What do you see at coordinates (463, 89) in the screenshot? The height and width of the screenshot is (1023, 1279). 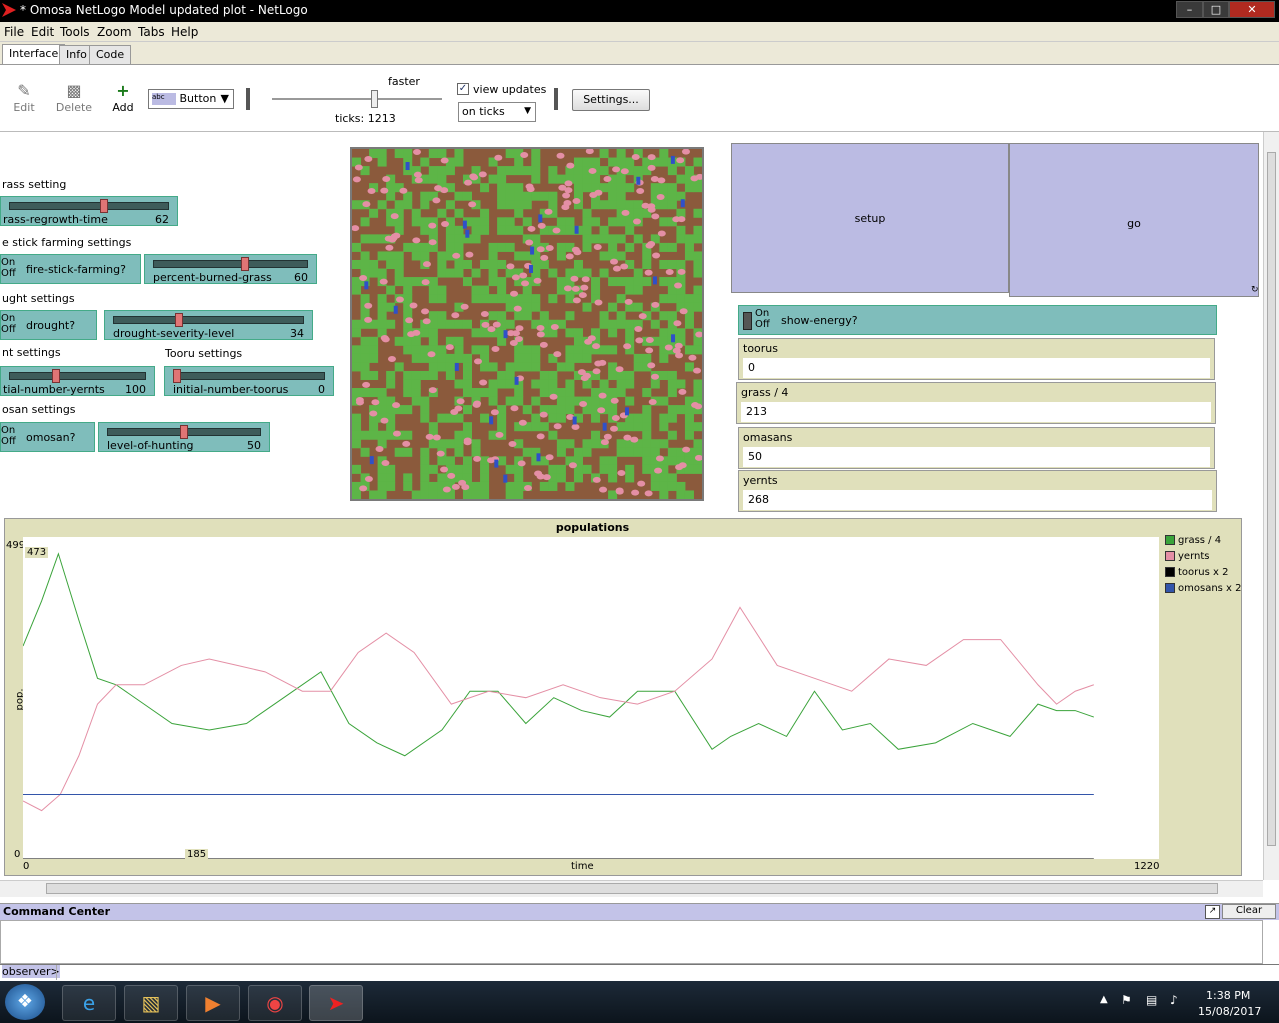 I see `view-updates-checkbox: ✓` at bounding box center [463, 89].